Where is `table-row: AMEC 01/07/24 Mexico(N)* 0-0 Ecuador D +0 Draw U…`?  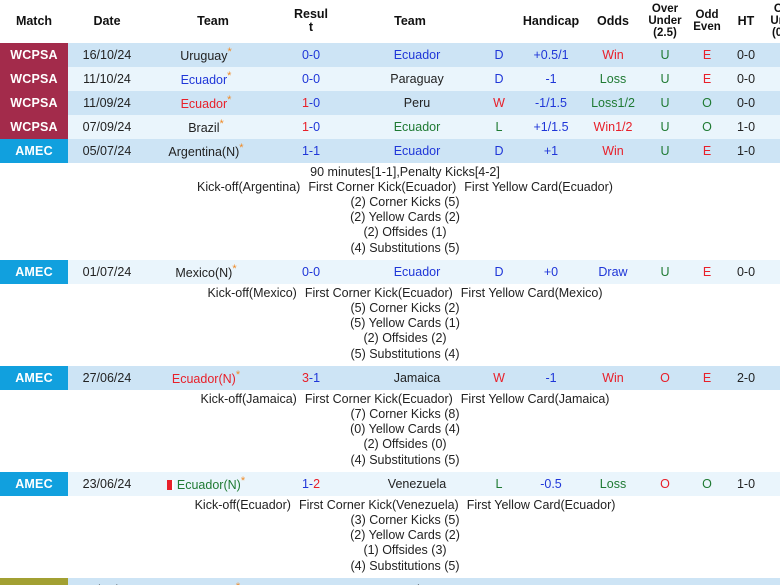 table-row: AMEC 01/07/24 Mexico(N)* 0-0 Ecuador D +0 Draw U… is located at coordinates (390, 271).